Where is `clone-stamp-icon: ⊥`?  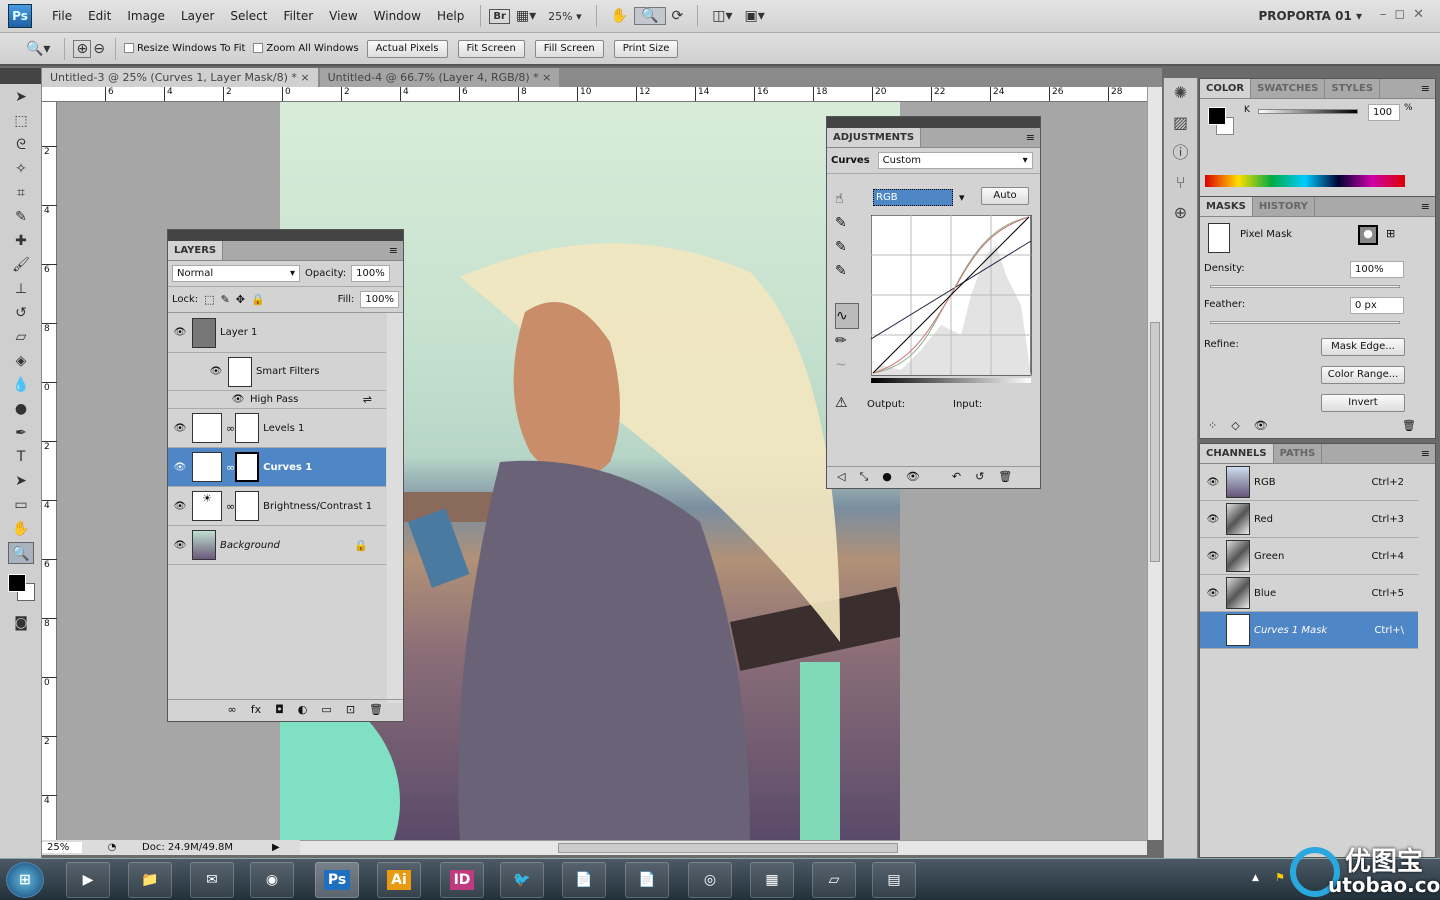
clone-stamp-icon: ⊥ is located at coordinates (21, 289).